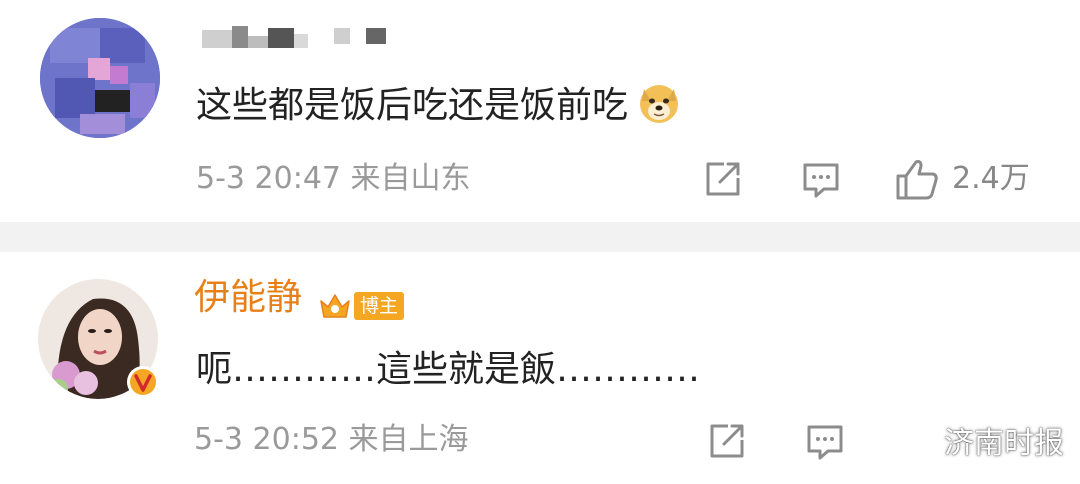  I want to click on blogger-badge: 博主, so click(361, 306).